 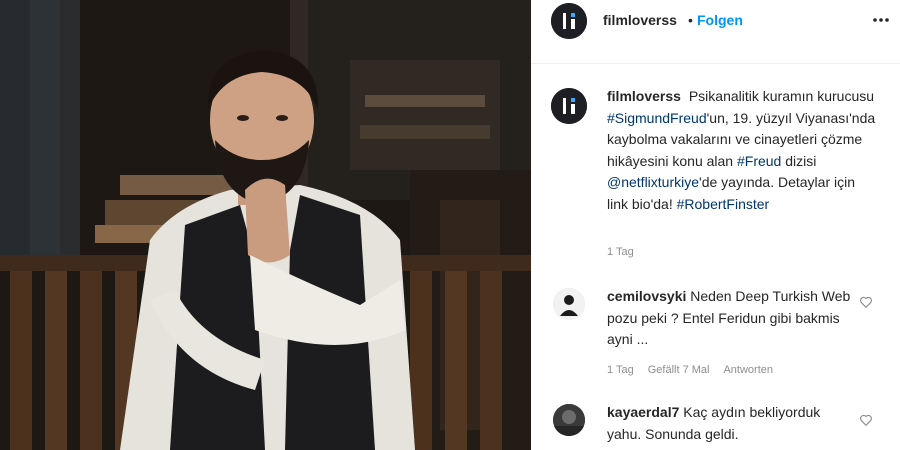 What do you see at coordinates (720, 20) in the screenshot?
I see `follow-button: Folgen` at bounding box center [720, 20].